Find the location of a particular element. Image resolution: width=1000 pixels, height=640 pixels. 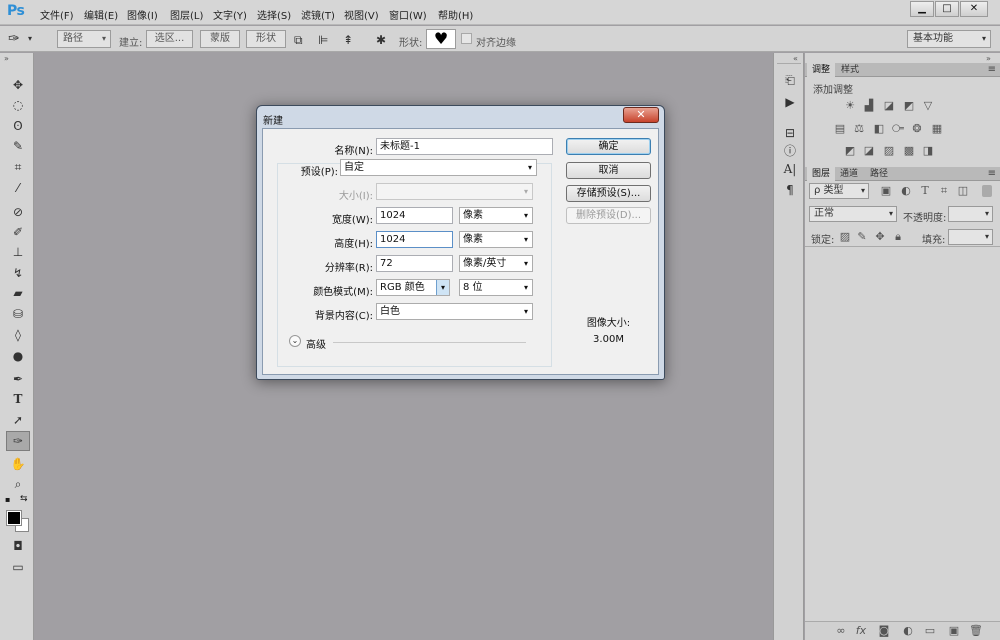

paragraph-panel-icon: ¶ is located at coordinates (790, 190).